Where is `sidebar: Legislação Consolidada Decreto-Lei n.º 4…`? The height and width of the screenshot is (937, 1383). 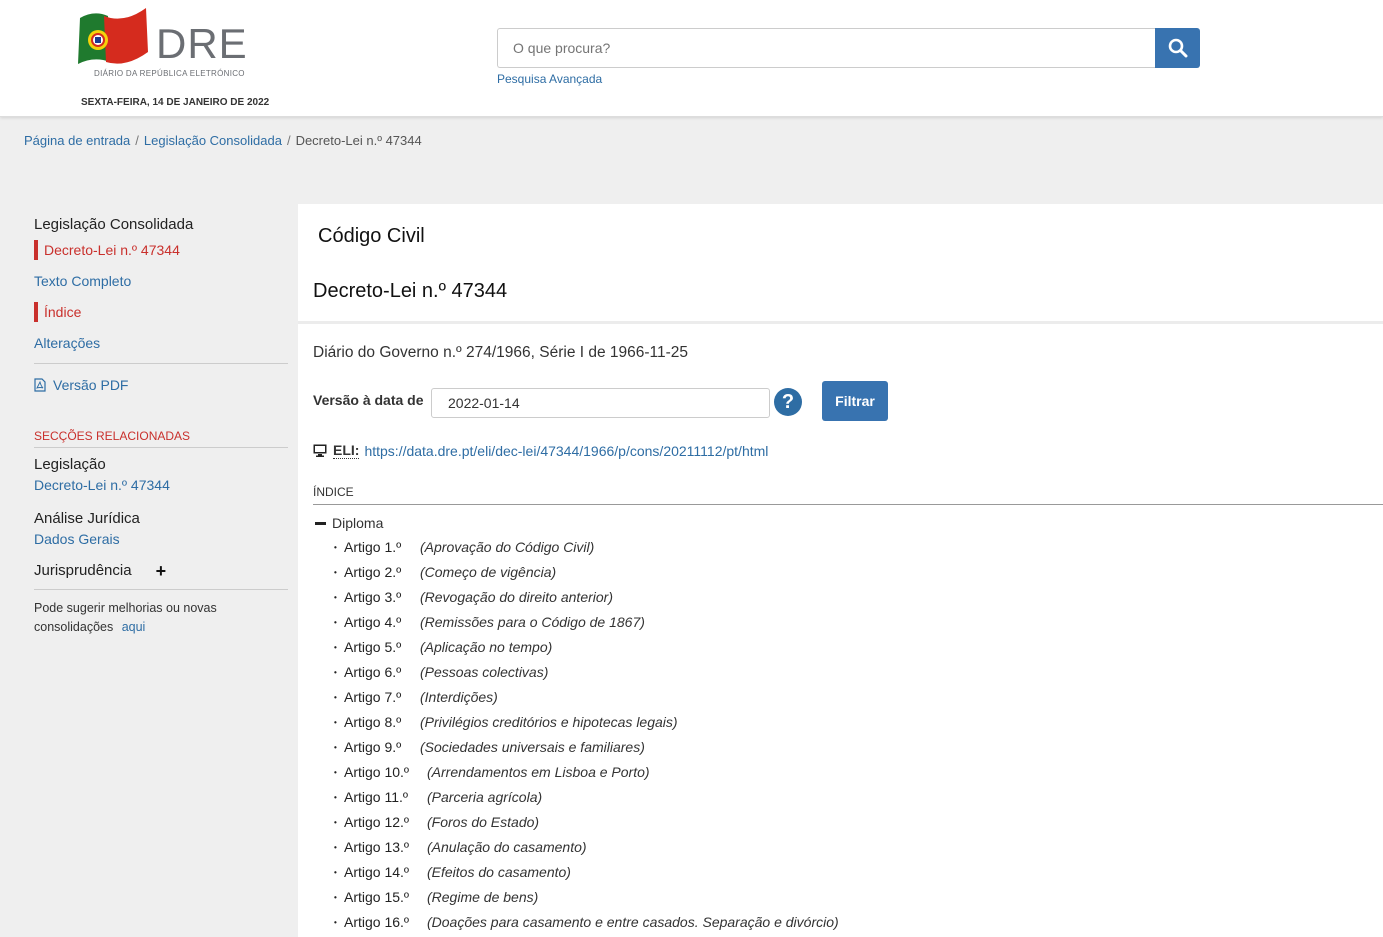
sidebar: Legislação Consolidada Decreto-Lei n.º 4… is located at coordinates (161, 426).